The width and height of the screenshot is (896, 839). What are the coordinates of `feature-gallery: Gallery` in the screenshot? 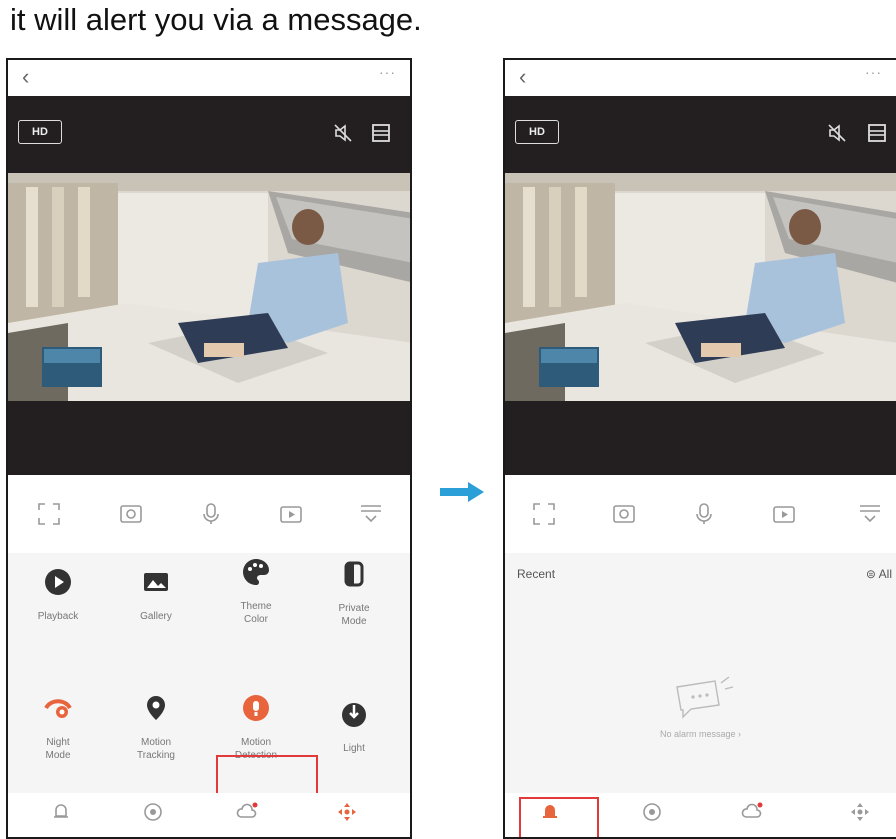 It's located at (156, 595).